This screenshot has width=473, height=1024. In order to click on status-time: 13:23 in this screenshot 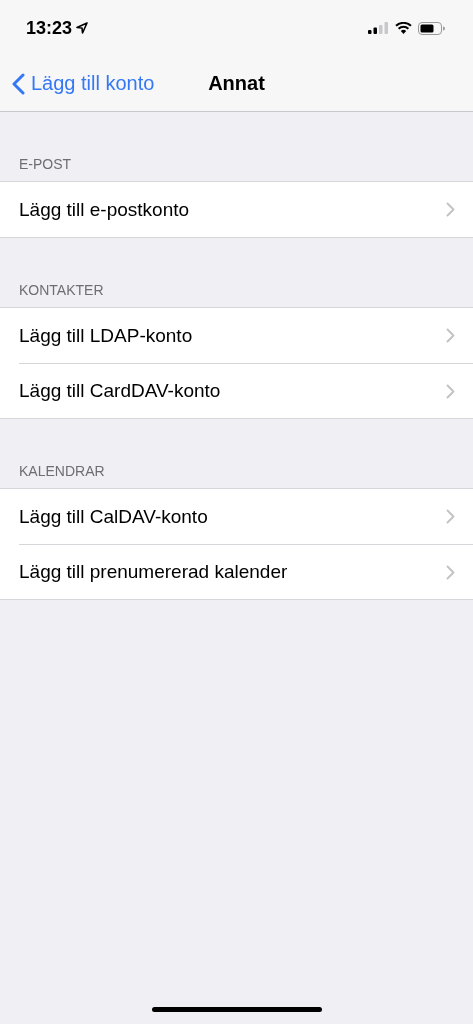, I will do `click(49, 28)`.